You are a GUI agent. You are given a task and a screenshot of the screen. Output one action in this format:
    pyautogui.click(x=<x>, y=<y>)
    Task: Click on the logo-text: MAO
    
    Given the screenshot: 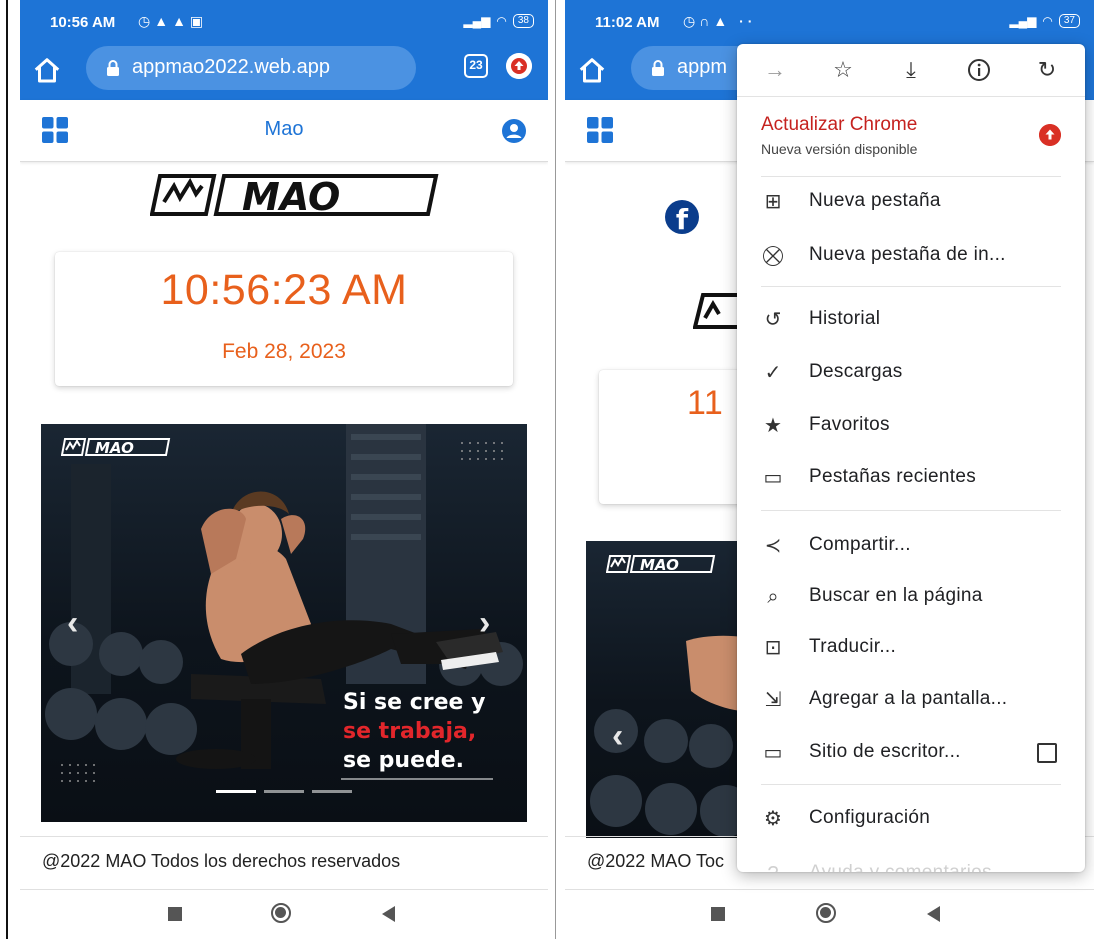 What is the action you would take?
    pyautogui.click(x=291, y=196)
    